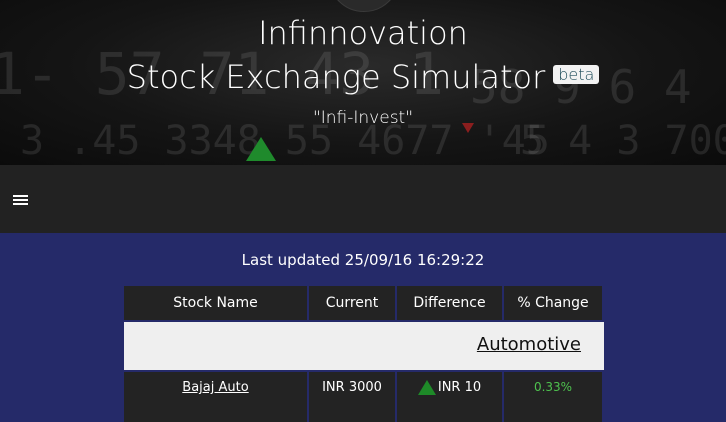 This screenshot has width=726, height=422. I want to click on col-current: Current, so click(353, 303).